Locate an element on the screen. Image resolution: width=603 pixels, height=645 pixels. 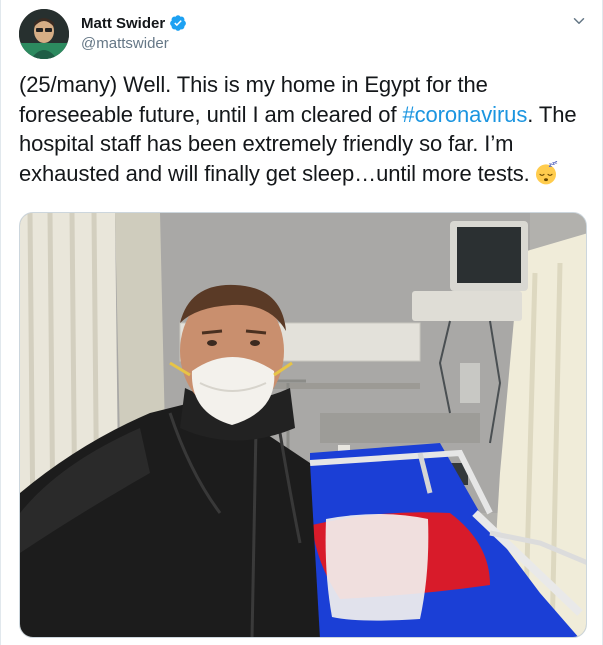
verified-badge-icon is located at coordinates (178, 23).